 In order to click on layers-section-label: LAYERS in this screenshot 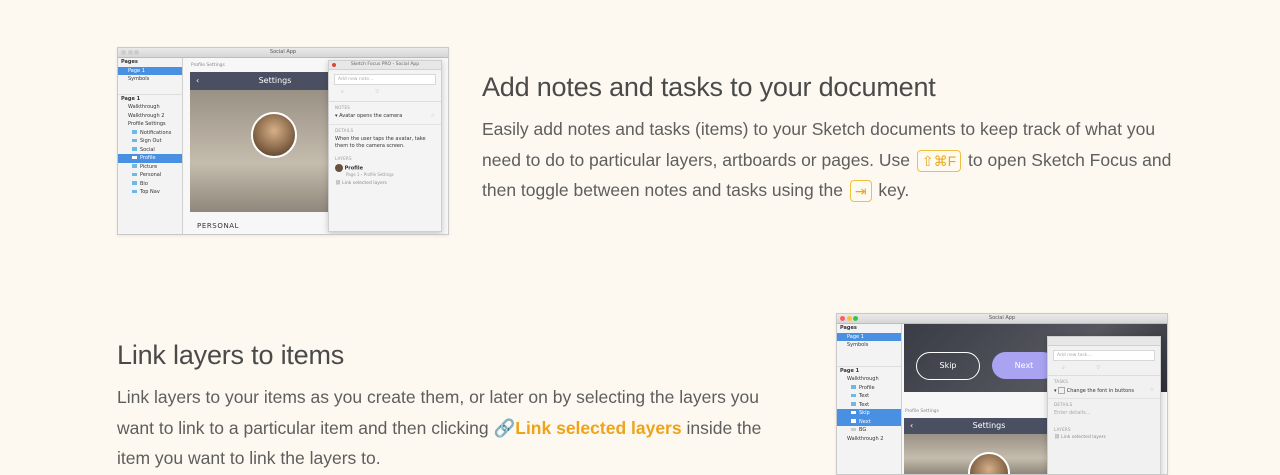, I will do `click(343, 158)`.